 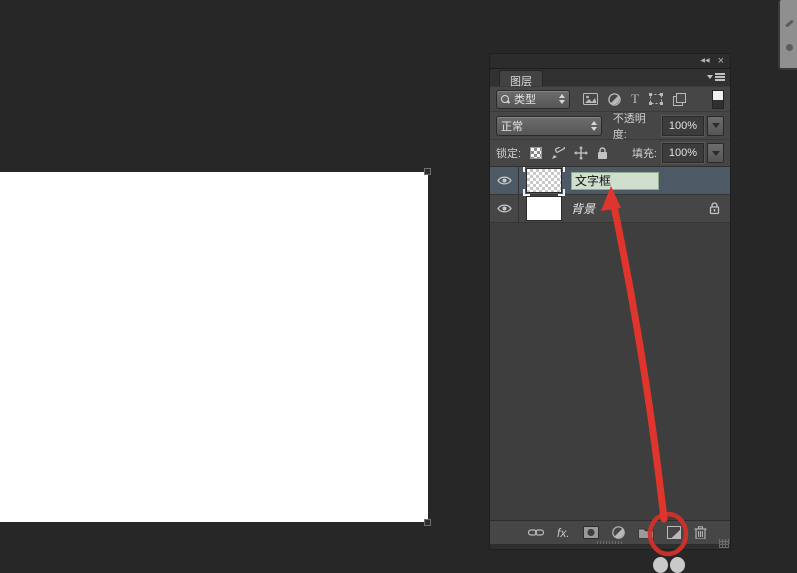 I want to click on panel-tabbar: 图层, so click(x=610, y=78).